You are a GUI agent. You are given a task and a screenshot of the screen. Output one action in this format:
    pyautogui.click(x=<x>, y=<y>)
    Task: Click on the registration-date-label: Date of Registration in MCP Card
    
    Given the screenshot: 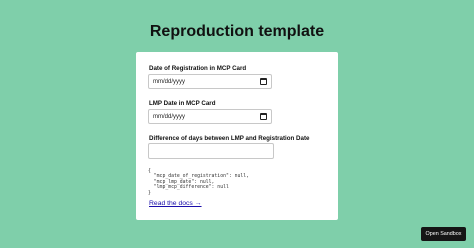 What is the action you would take?
    pyautogui.click(x=198, y=68)
    